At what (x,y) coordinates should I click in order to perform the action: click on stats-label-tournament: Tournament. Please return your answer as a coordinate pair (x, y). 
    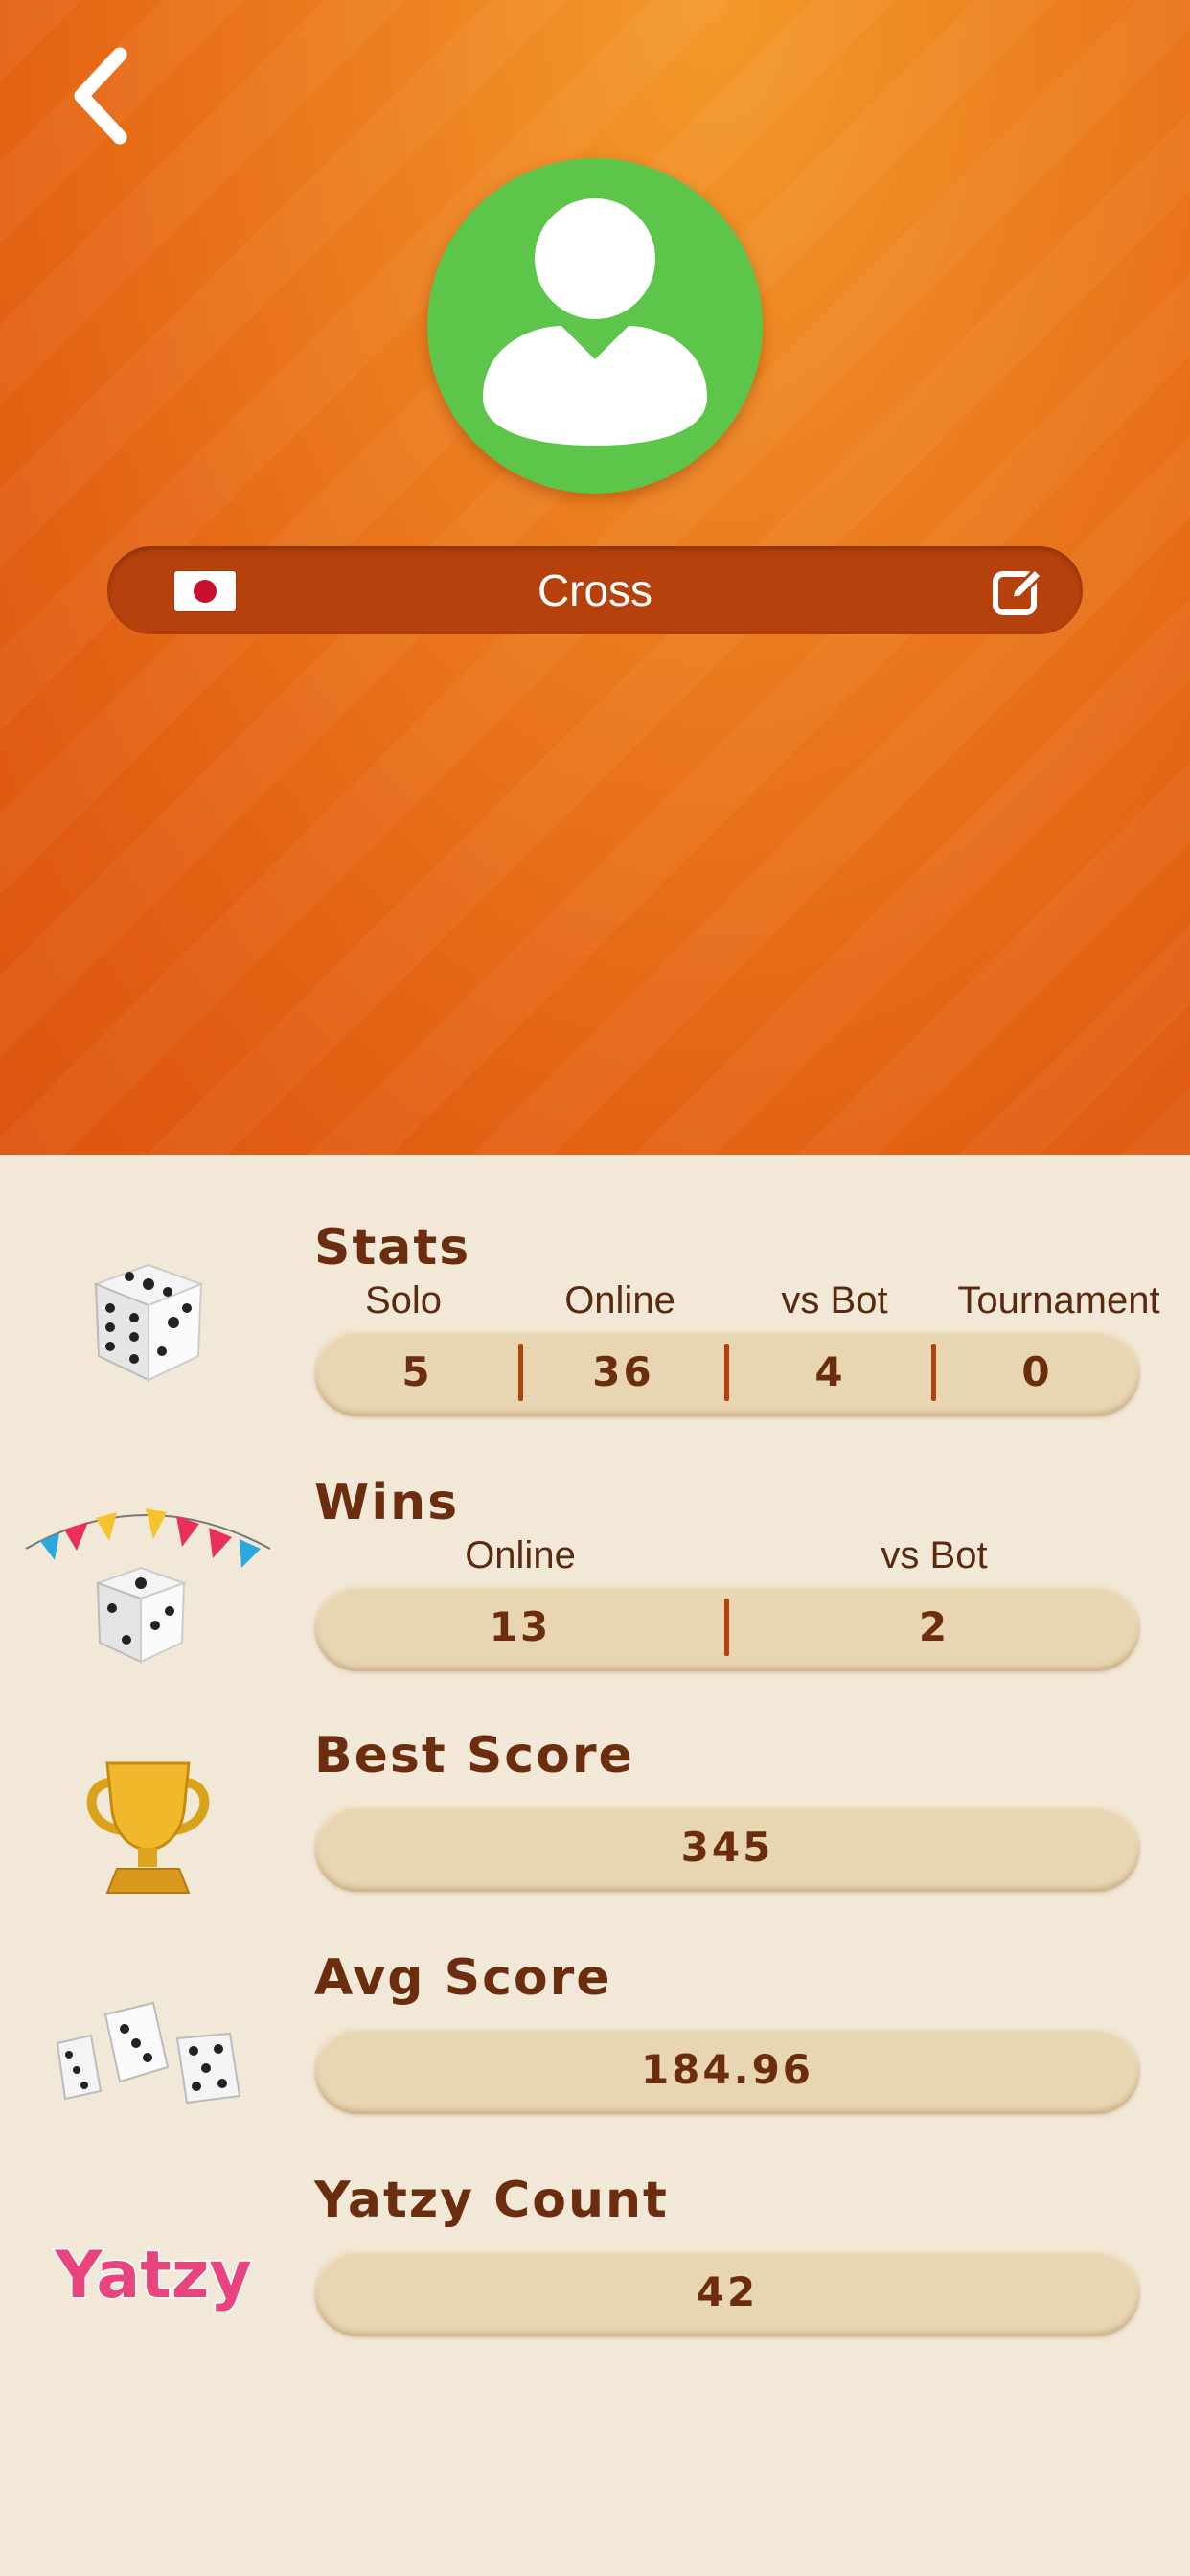
    Looking at the image, I should click on (1059, 1300).